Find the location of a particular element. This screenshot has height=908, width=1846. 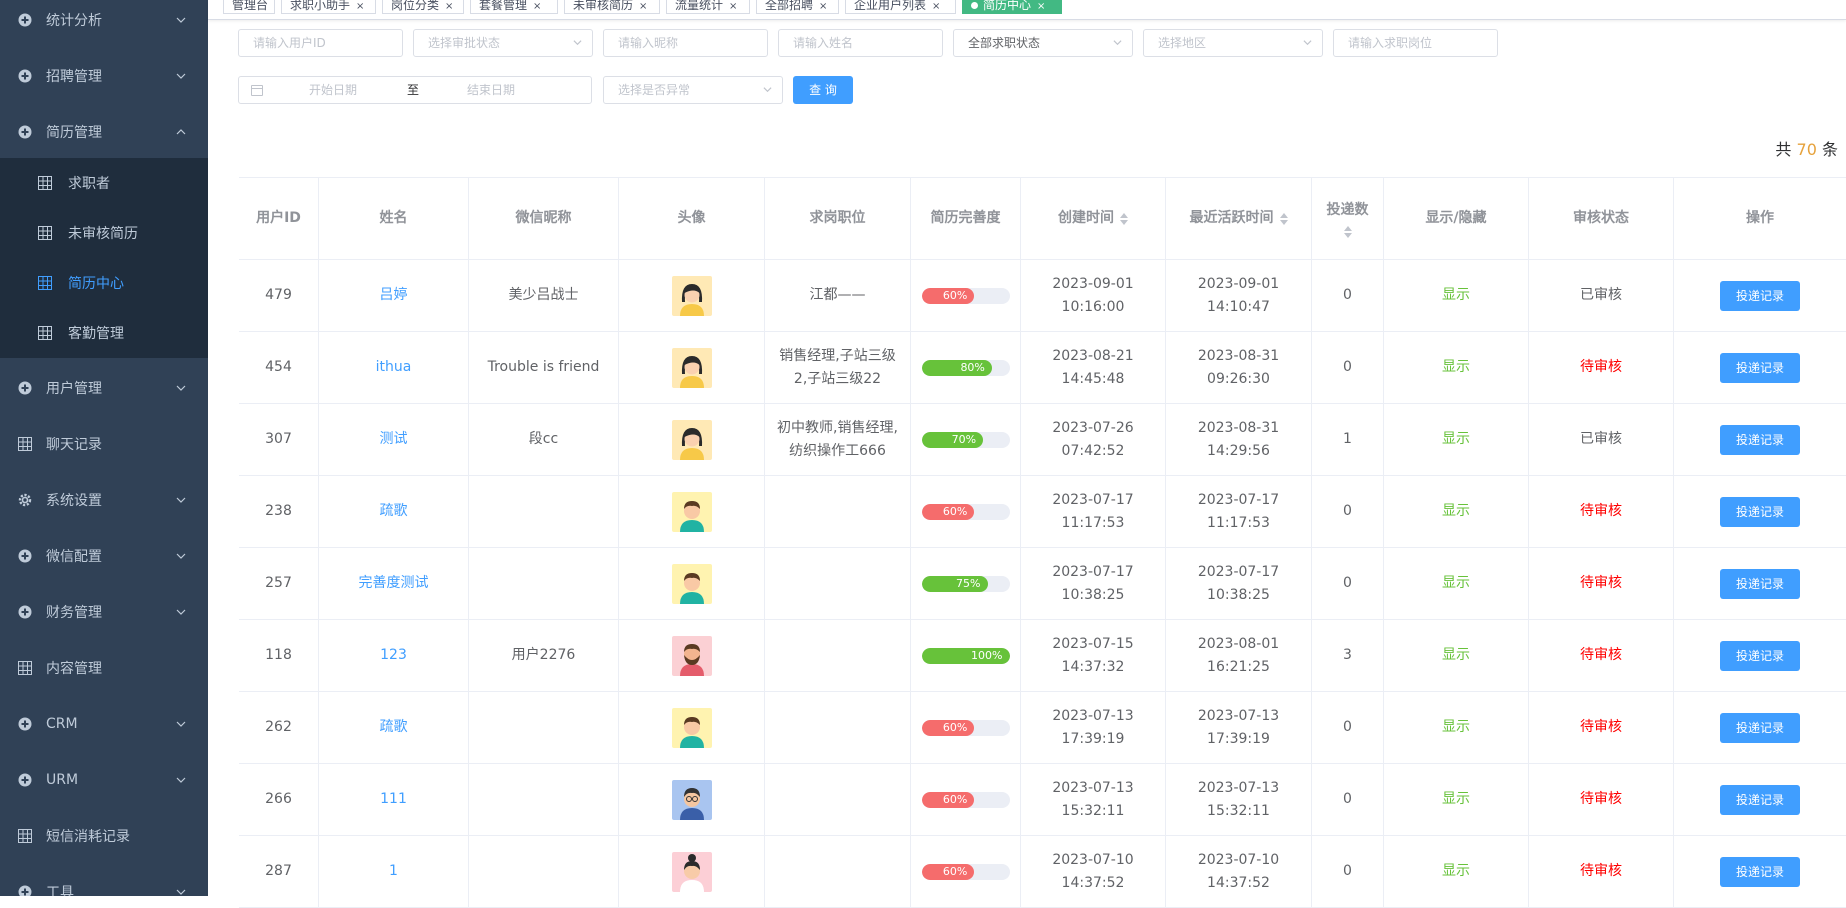

progress-label: 60% is located at coordinates (955, 799).